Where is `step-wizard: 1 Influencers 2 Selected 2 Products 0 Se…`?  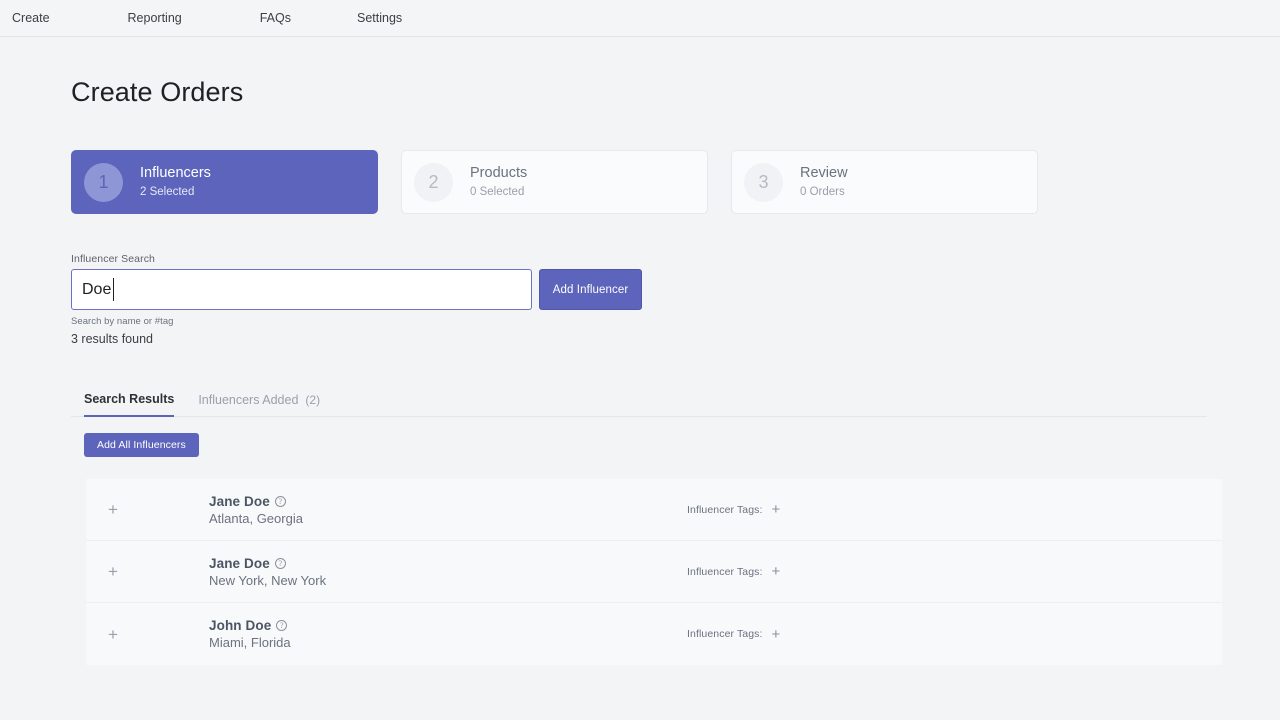 step-wizard: 1 Influencers 2 Selected 2 Products 0 Se… is located at coordinates (675, 182).